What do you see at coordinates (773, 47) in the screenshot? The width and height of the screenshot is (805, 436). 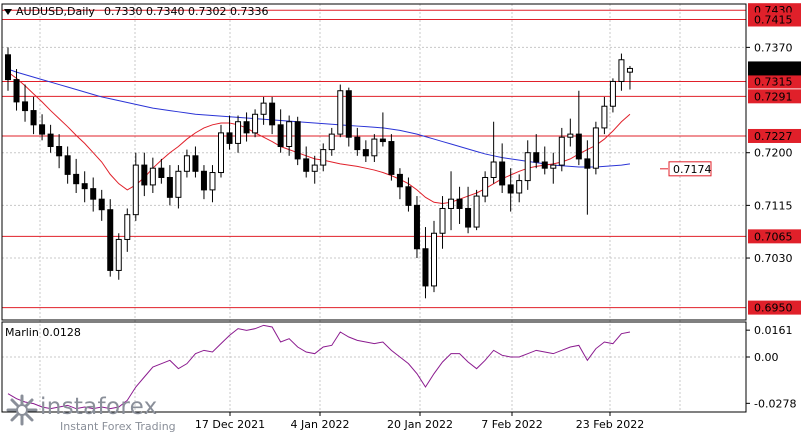 I see `y-tick-label: 0.7370` at bounding box center [773, 47].